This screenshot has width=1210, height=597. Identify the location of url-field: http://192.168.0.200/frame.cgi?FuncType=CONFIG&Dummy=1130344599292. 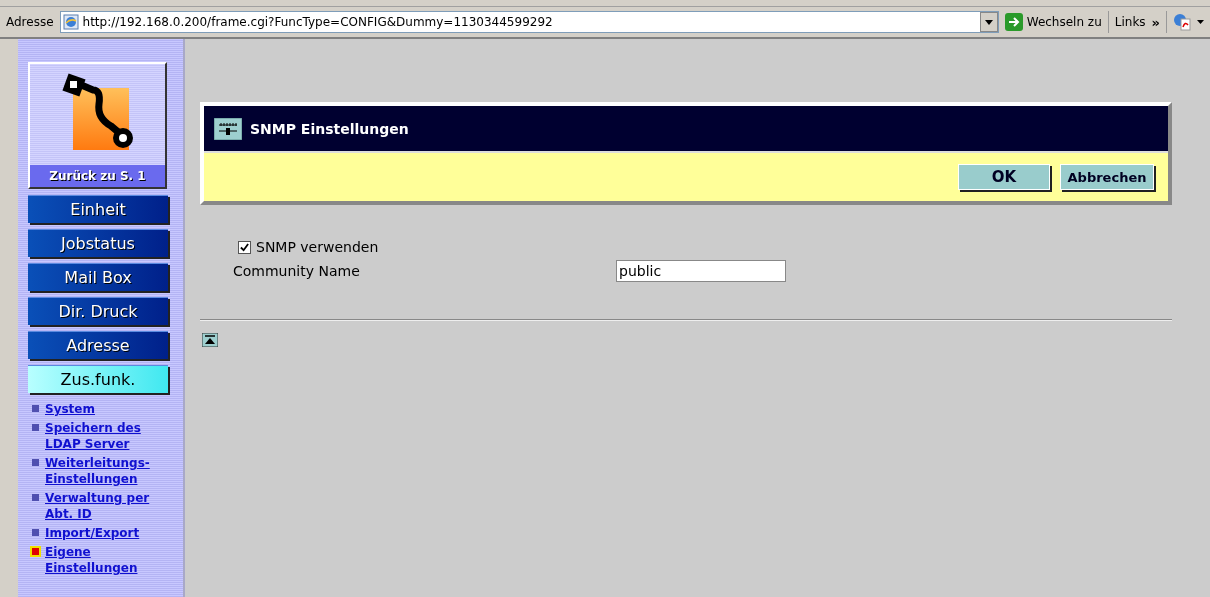
(529, 22).